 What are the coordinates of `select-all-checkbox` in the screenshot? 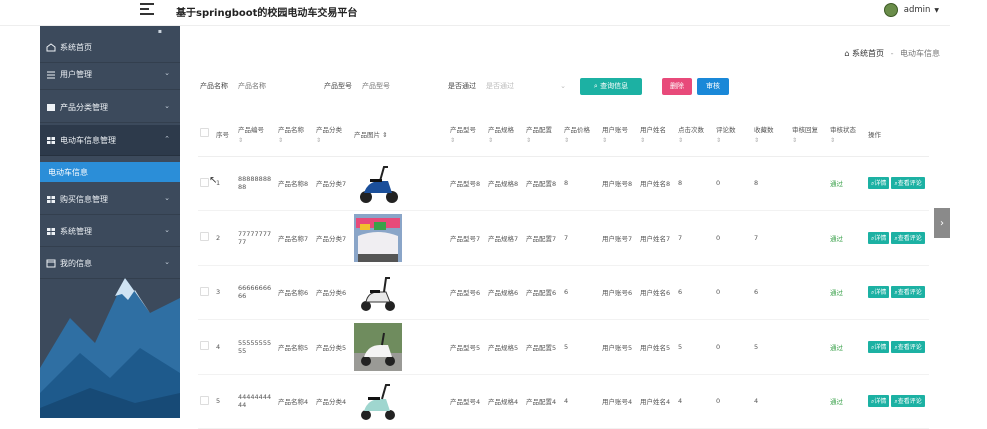 It's located at (204, 133).